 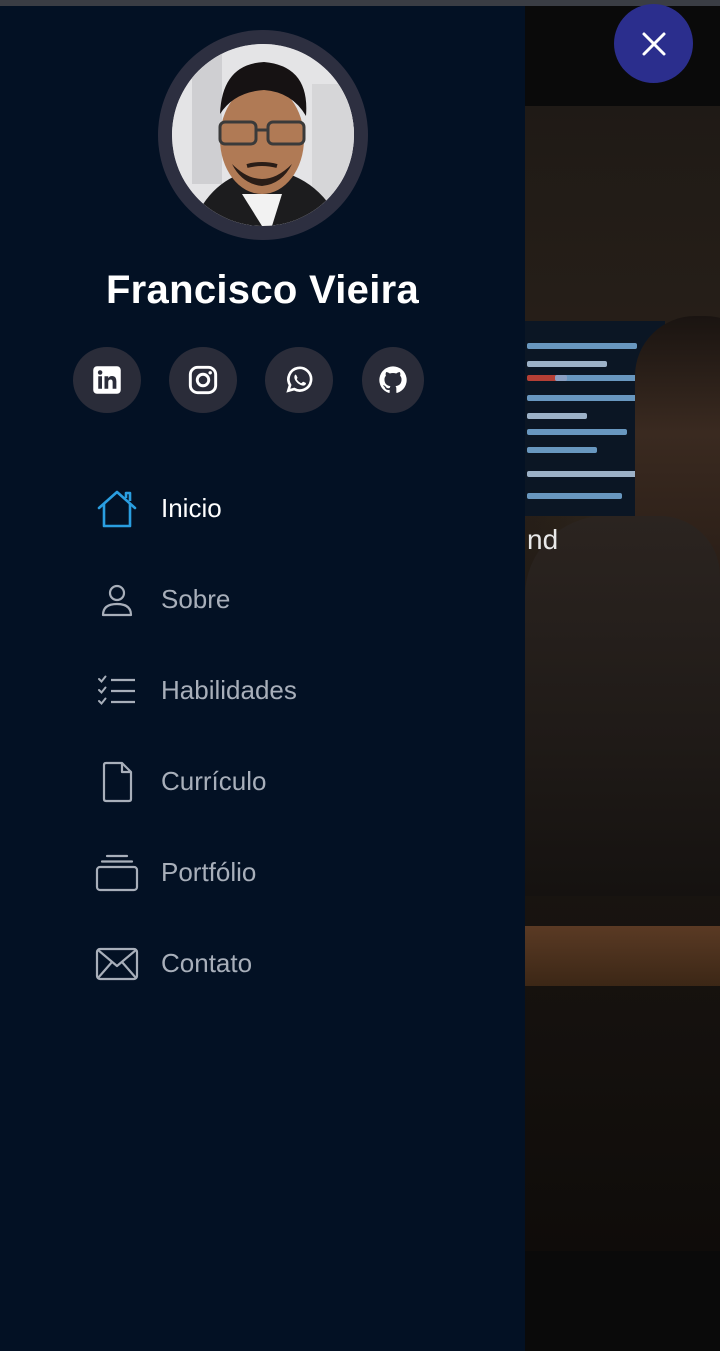 What do you see at coordinates (191, 508) in the screenshot?
I see `nav-label-inicio: Inicio` at bounding box center [191, 508].